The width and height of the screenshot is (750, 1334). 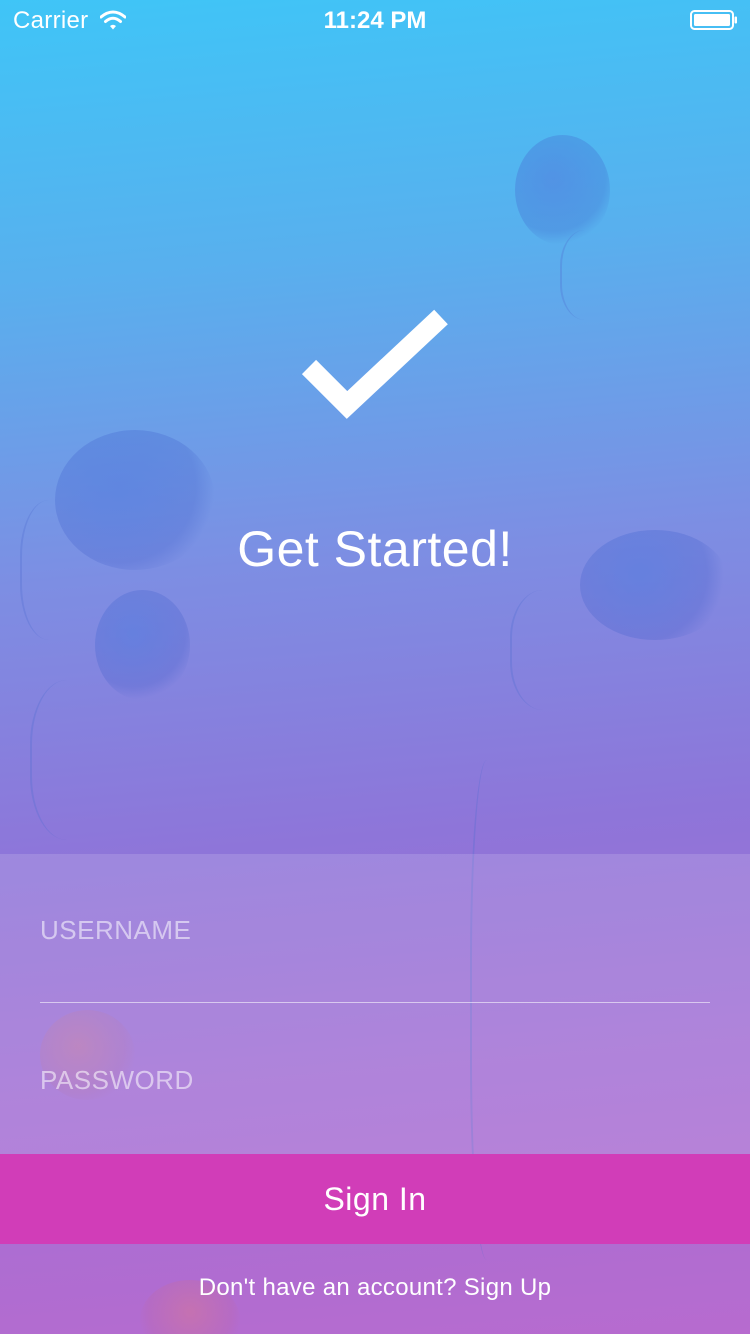 What do you see at coordinates (375, 549) in the screenshot?
I see `page-title: Get Started!` at bounding box center [375, 549].